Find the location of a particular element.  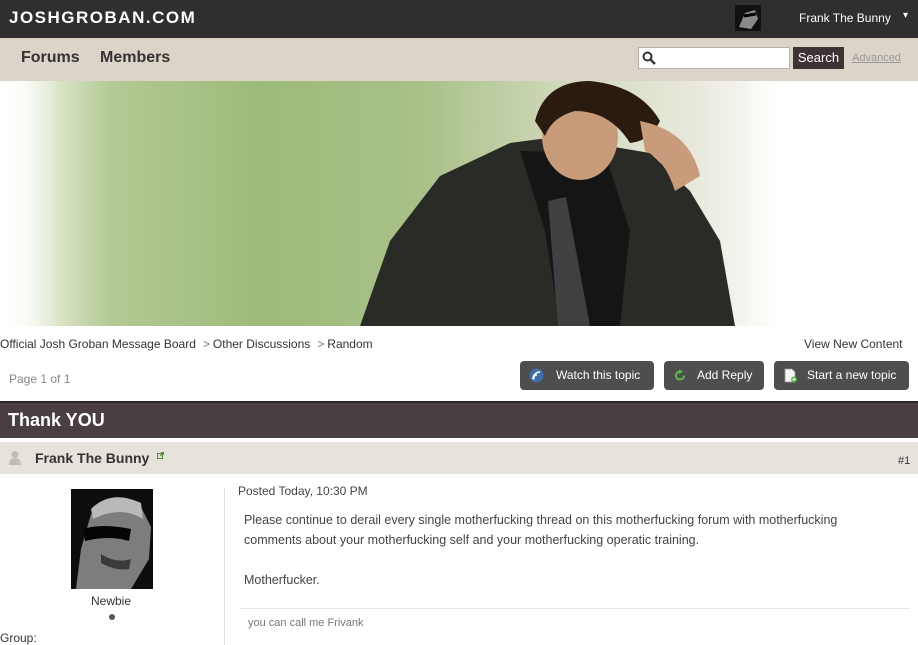

user-icon is located at coordinates (15, 458).